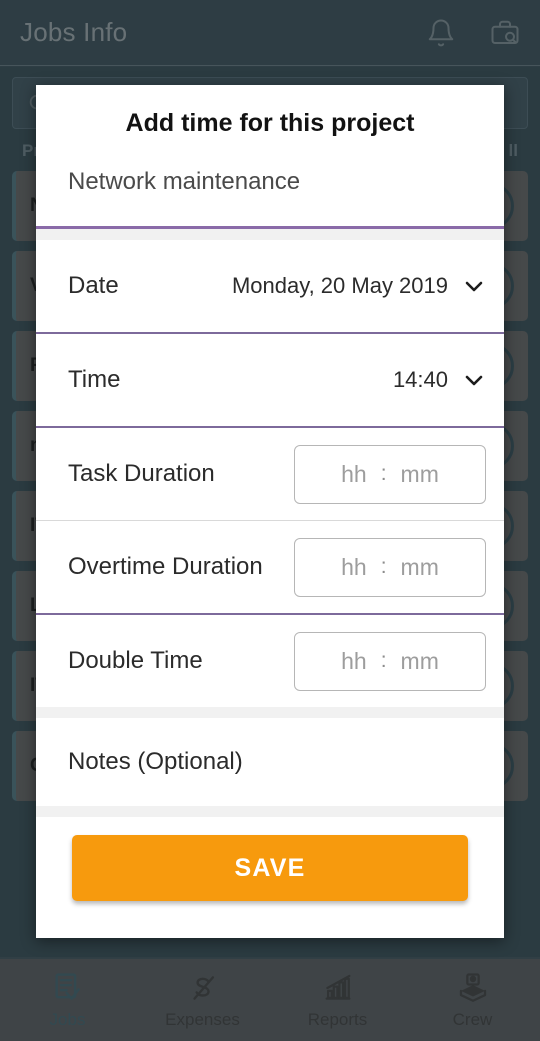 This screenshot has height=1041, width=540. Describe the element at coordinates (419, 660) in the screenshot. I see `double-time-mm-placeholder: mm` at that location.